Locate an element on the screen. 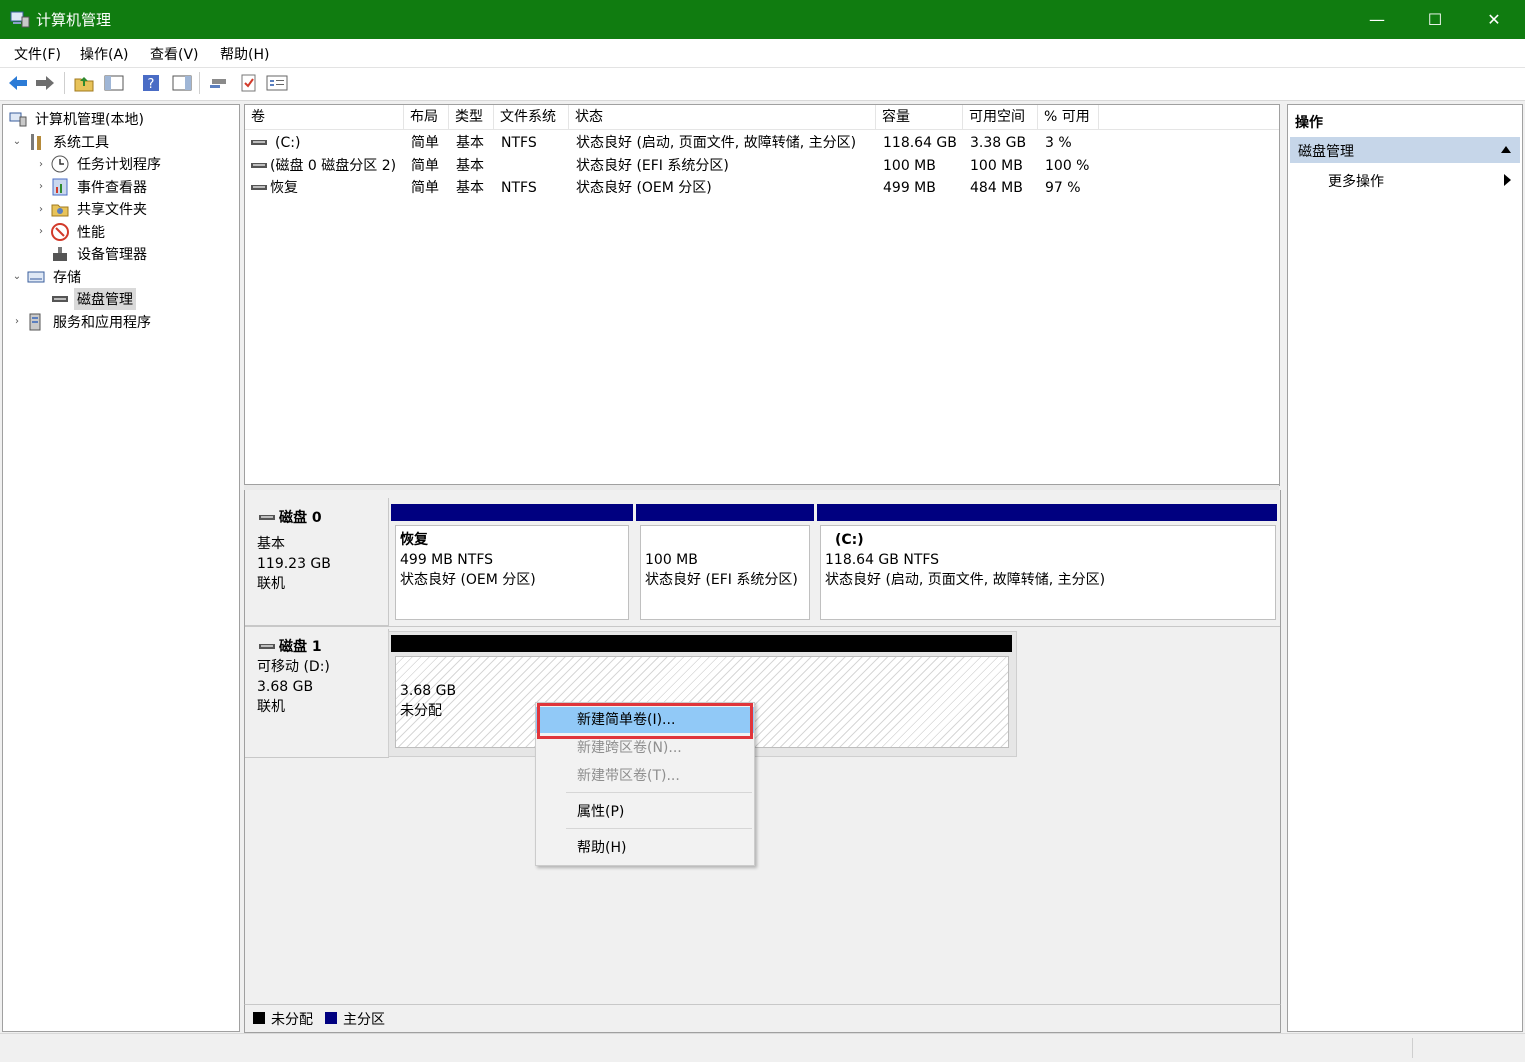 This screenshot has height=1062, width=1525. column-header-percent-free: % 可用 is located at coordinates (1068, 117).